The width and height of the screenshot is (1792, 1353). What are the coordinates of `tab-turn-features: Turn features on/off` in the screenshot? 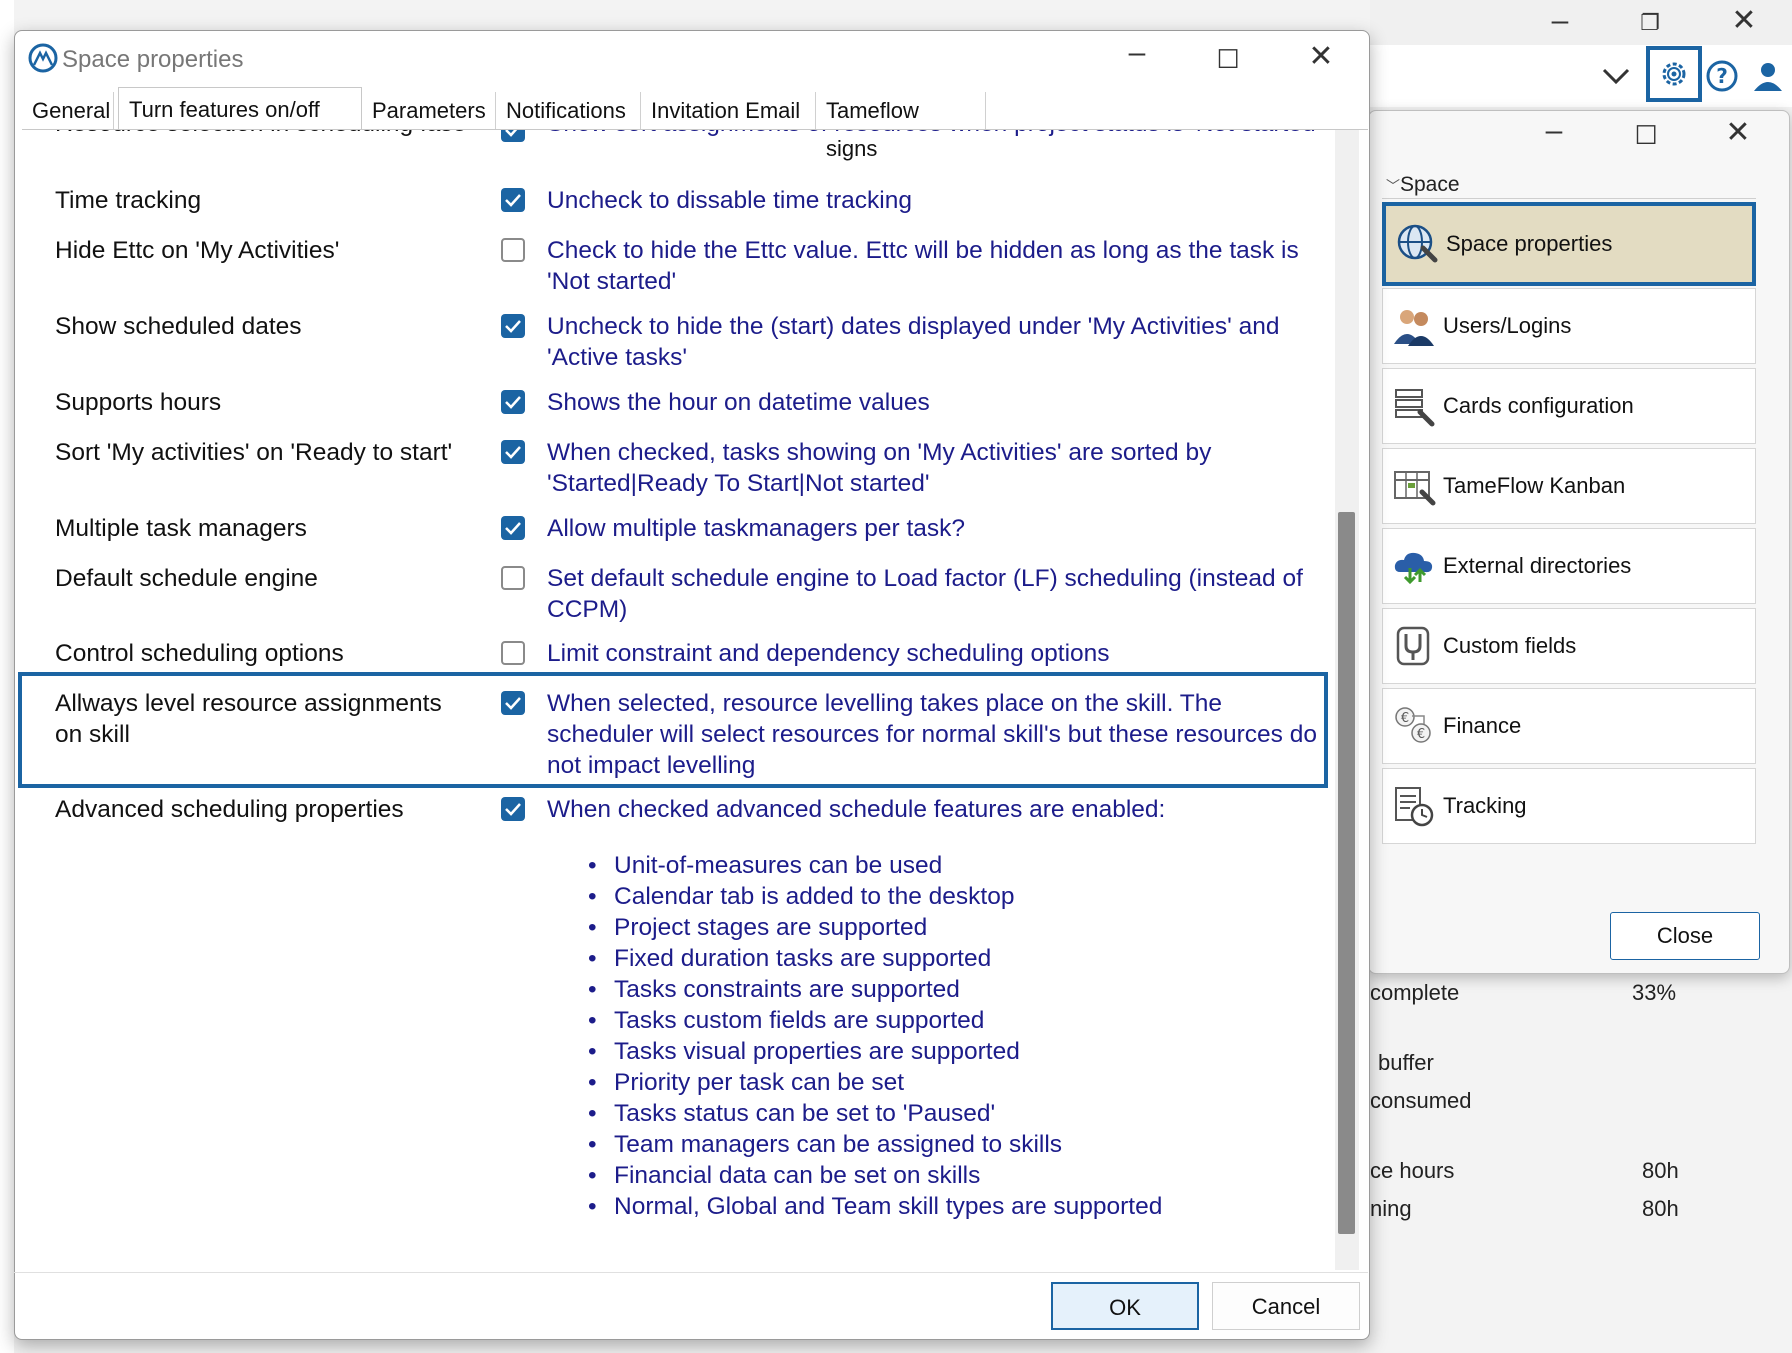 It's located at (240, 108).